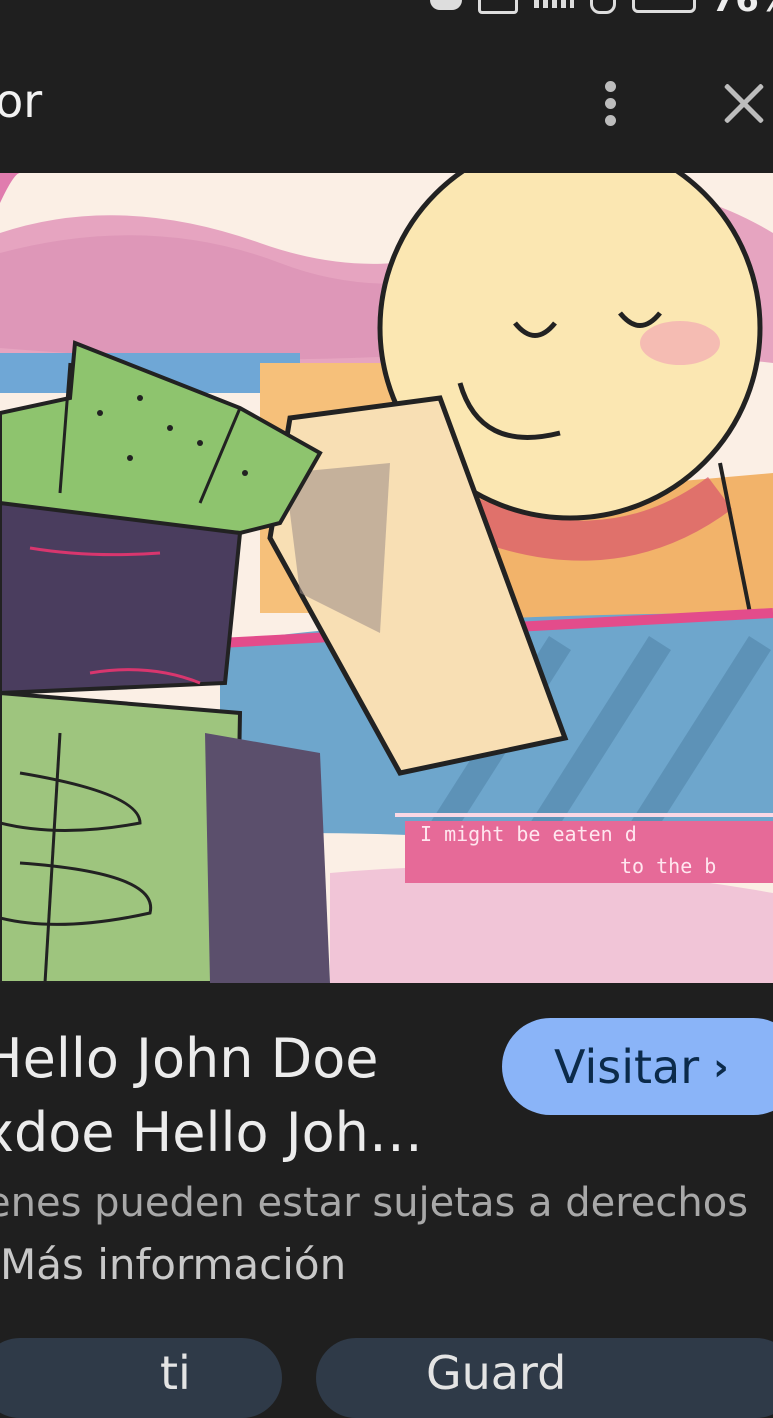 The image size is (773, 1418). Describe the element at coordinates (445, 5) in the screenshot. I see `notification-icon` at that location.